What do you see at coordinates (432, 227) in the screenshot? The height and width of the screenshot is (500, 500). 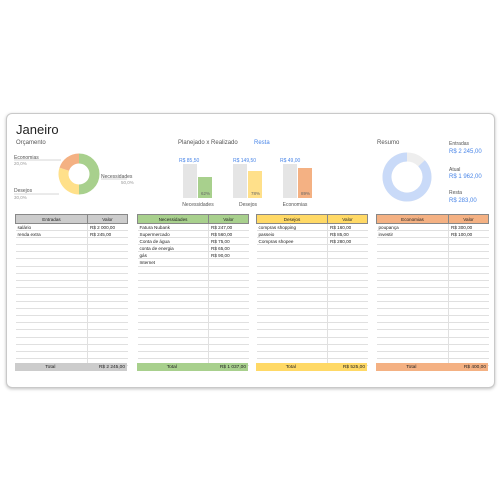 I see `table-row: poupança R$ 300,00` at bounding box center [432, 227].